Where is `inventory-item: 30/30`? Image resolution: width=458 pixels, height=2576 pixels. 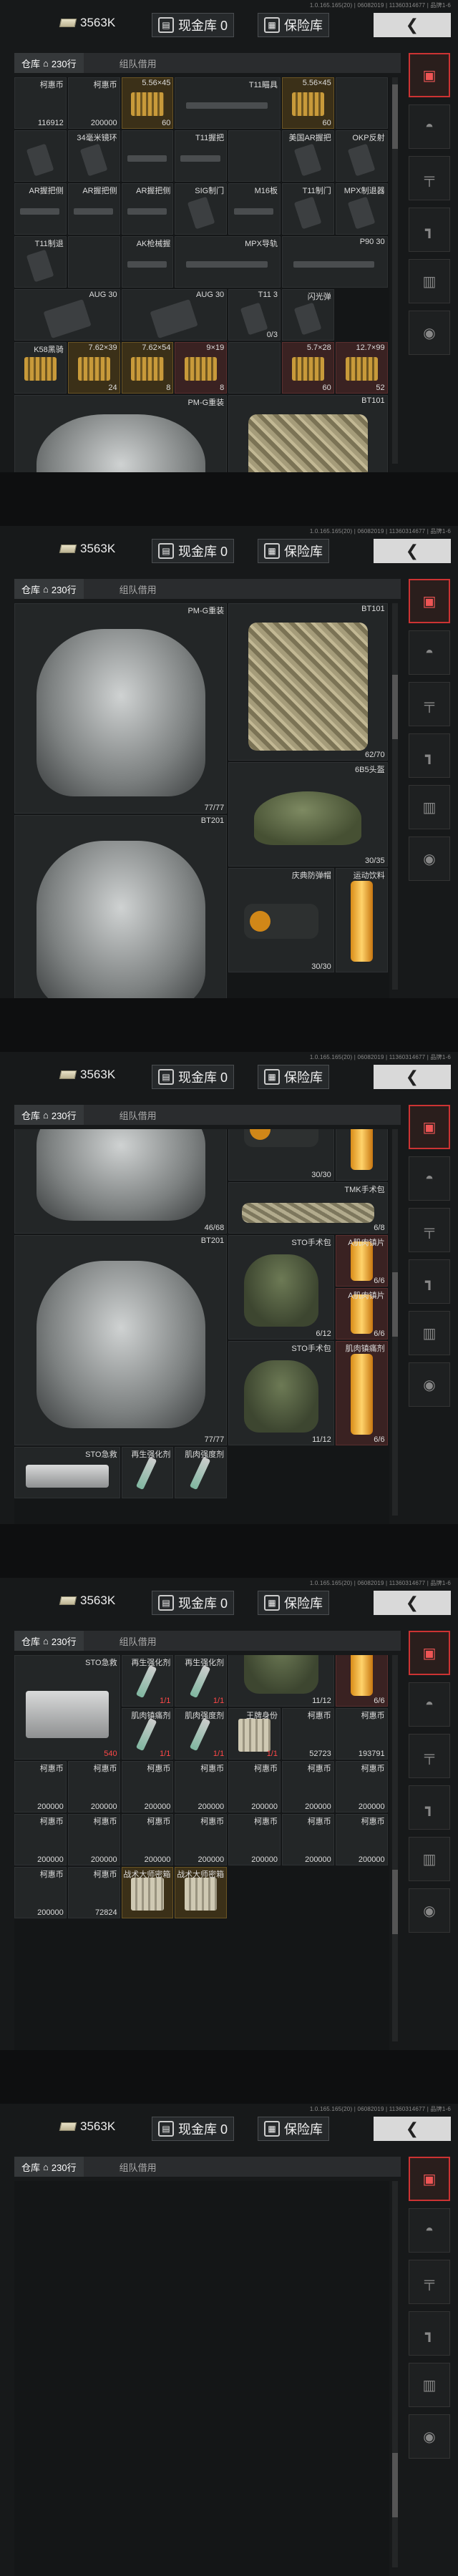
inventory-item: 30/30 is located at coordinates (281, 1155).